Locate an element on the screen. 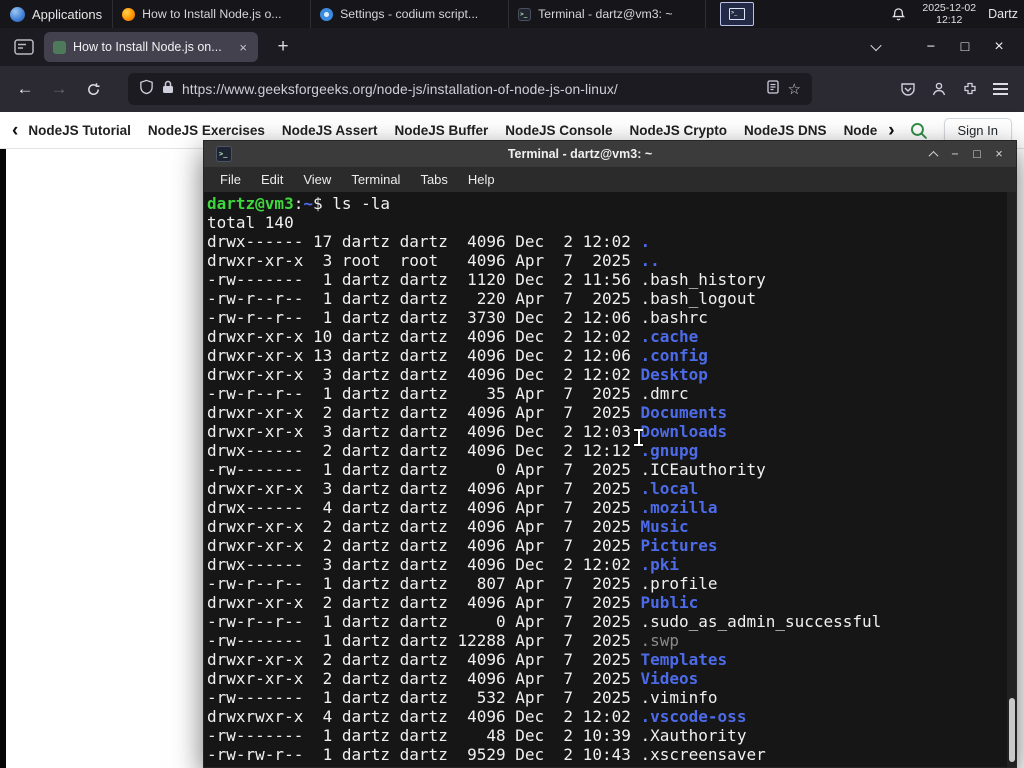 This screenshot has width=1024, height=768. file-name: .sudo_as_admin_successful is located at coordinates (761, 621).